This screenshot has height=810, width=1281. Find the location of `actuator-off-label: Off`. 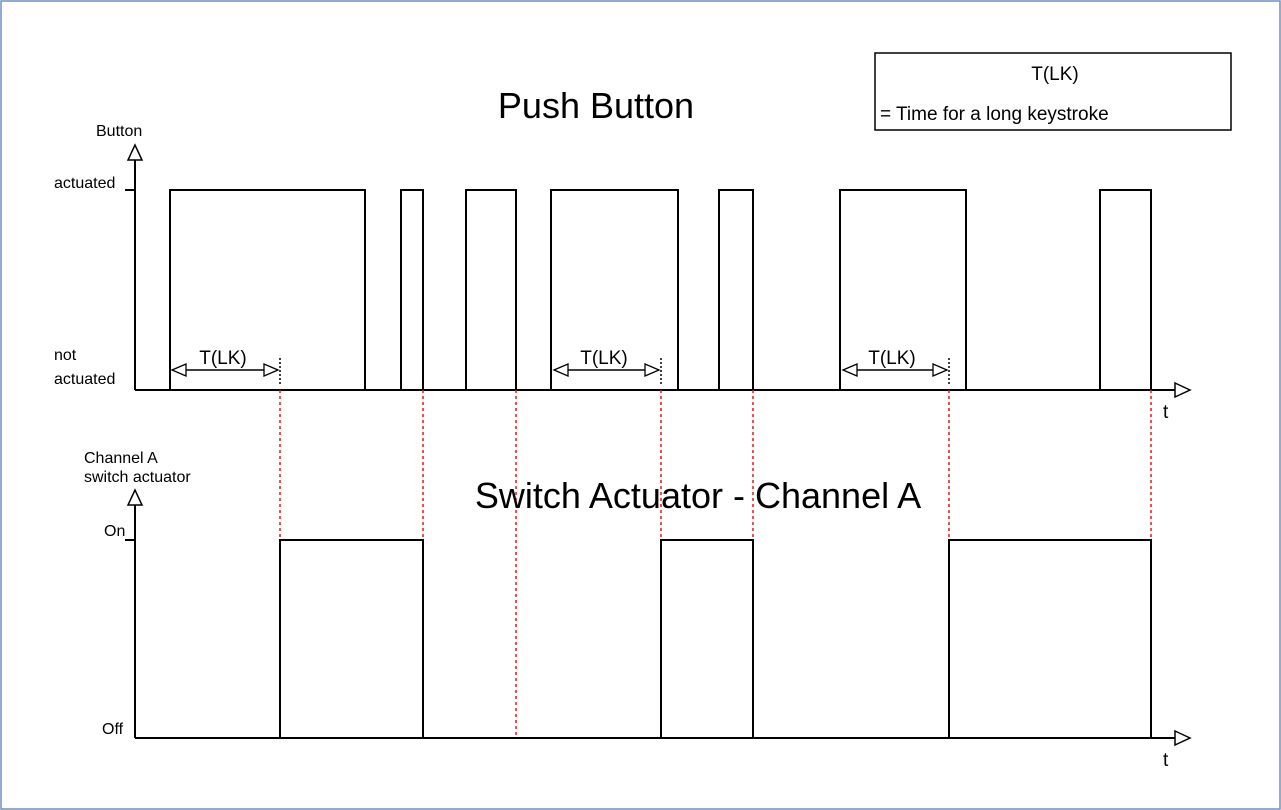

actuator-off-label: Off is located at coordinates (113, 729).